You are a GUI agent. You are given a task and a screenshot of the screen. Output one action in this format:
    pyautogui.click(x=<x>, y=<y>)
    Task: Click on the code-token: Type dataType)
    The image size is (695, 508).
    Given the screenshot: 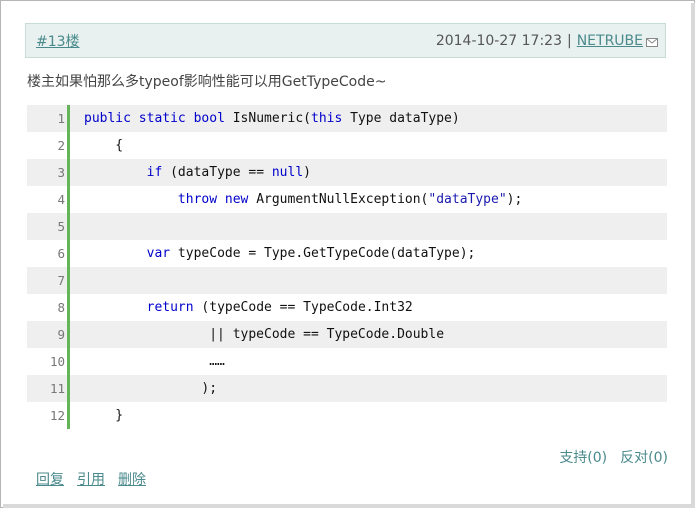 What is the action you would take?
    pyautogui.click(x=401, y=118)
    